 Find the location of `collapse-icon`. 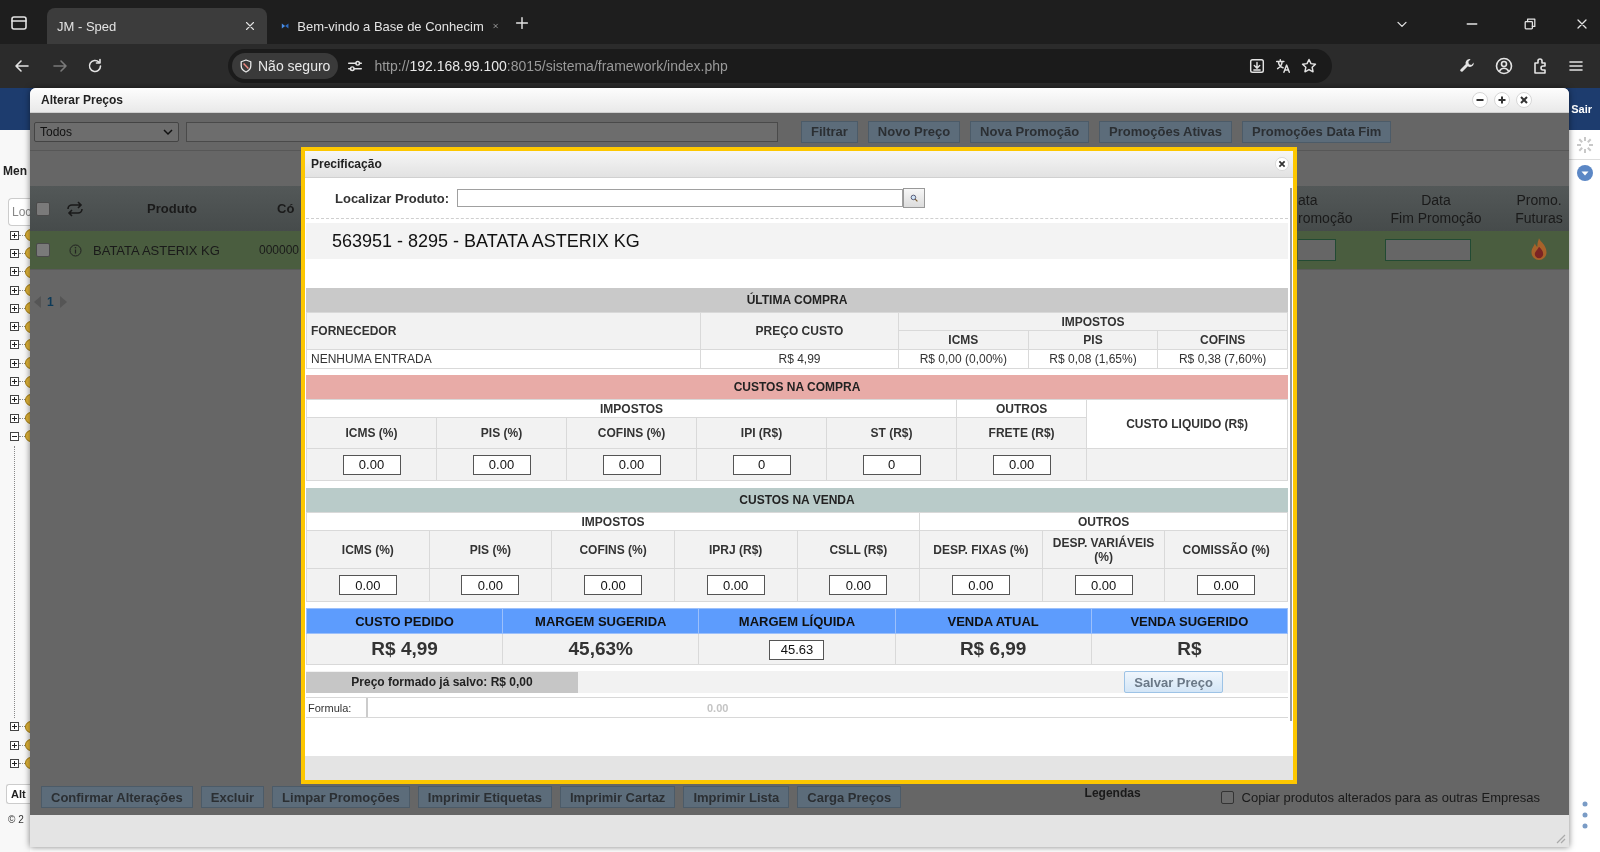

collapse-icon is located at coordinates (14, 436).